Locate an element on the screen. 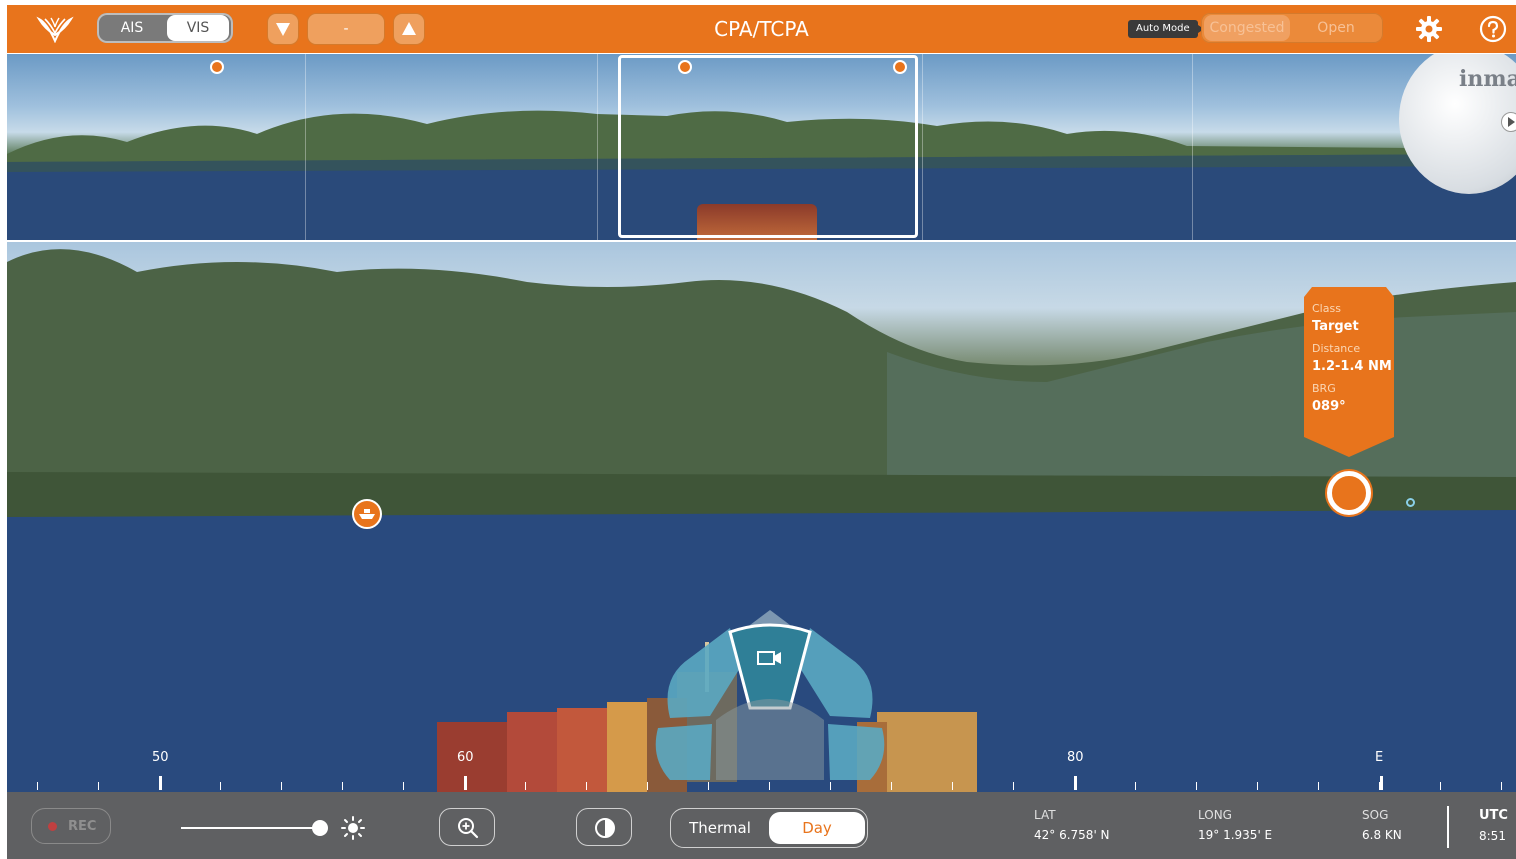 This screenshot has height=859, width=1516. thermal-option: Thermal is located at coordinates (720, 828).